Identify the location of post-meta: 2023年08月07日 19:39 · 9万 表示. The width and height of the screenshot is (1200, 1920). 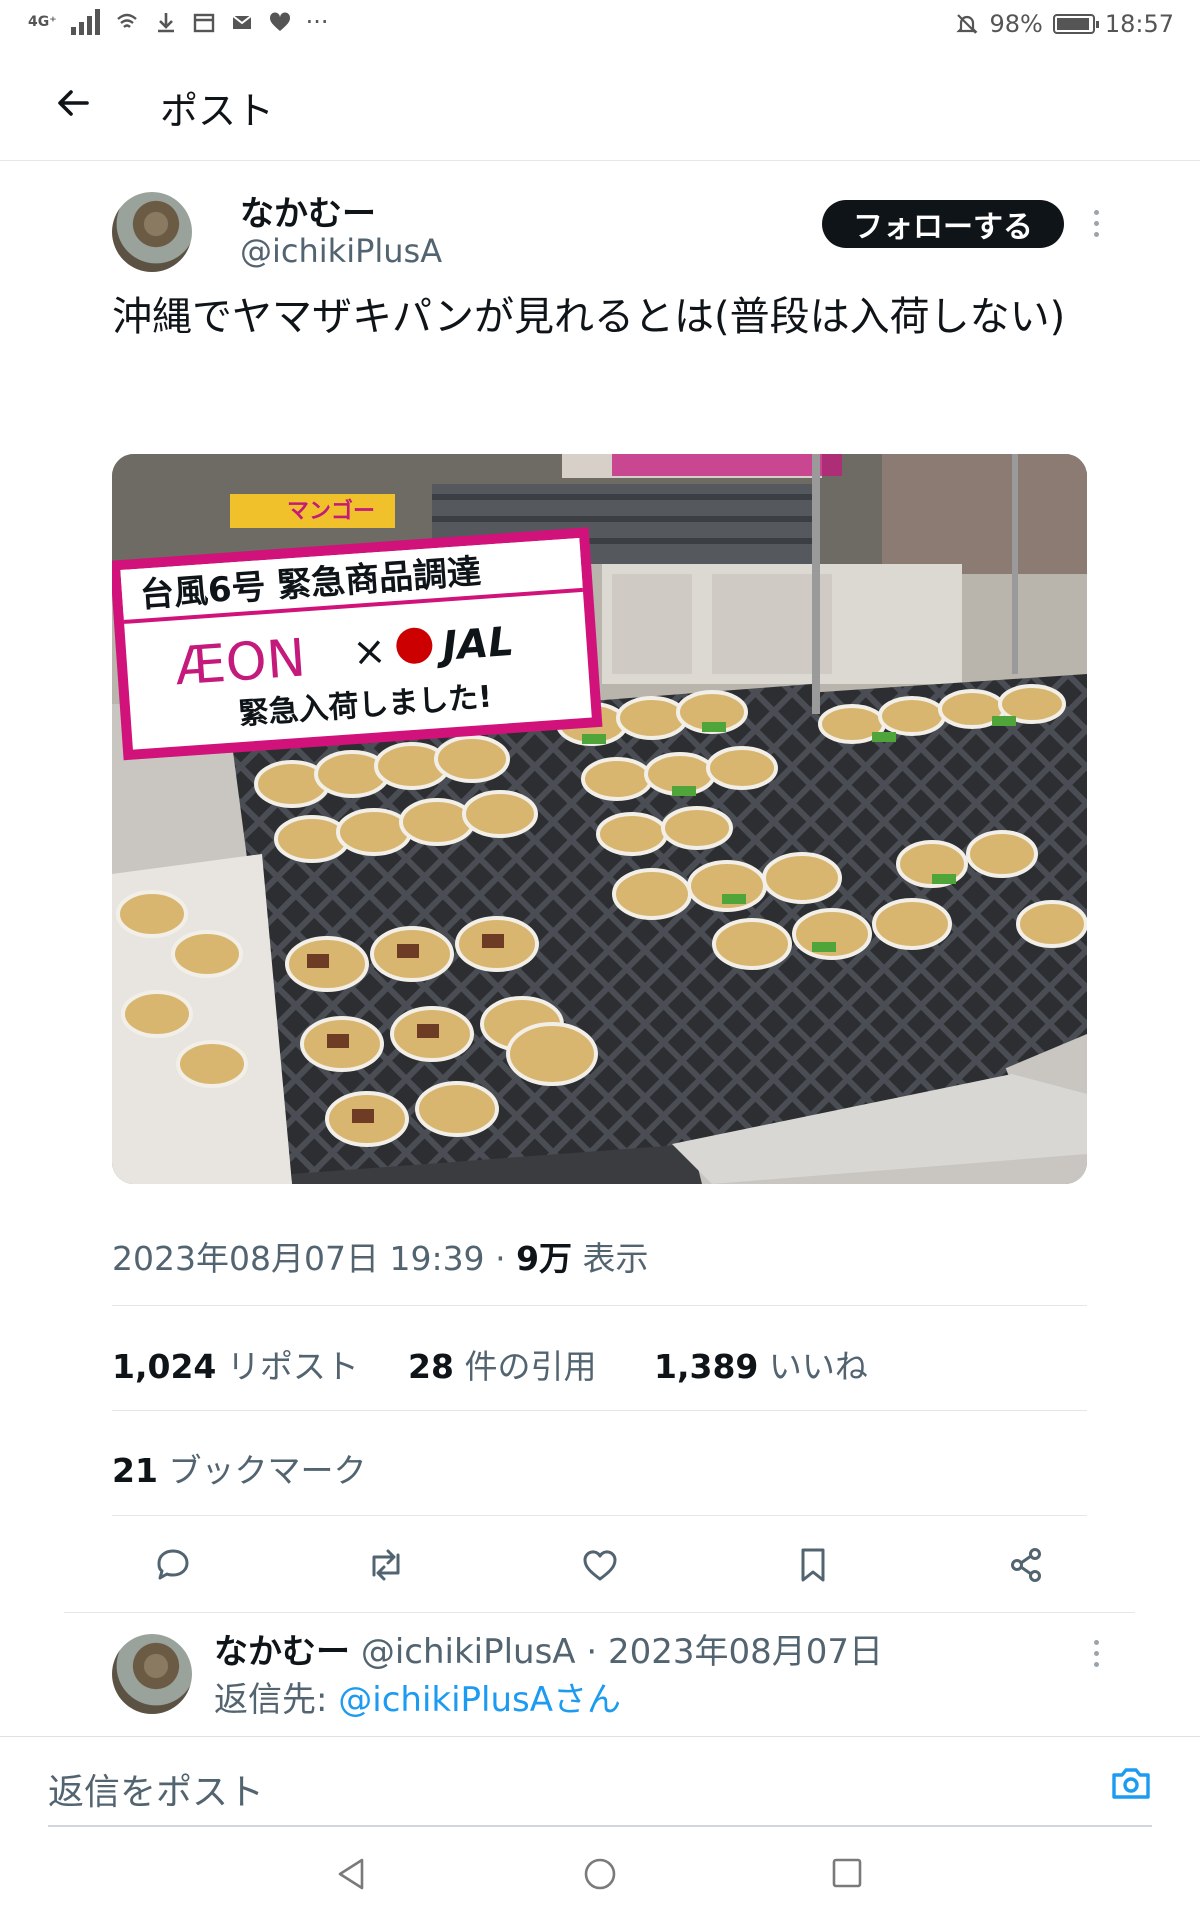
(380, 1256).